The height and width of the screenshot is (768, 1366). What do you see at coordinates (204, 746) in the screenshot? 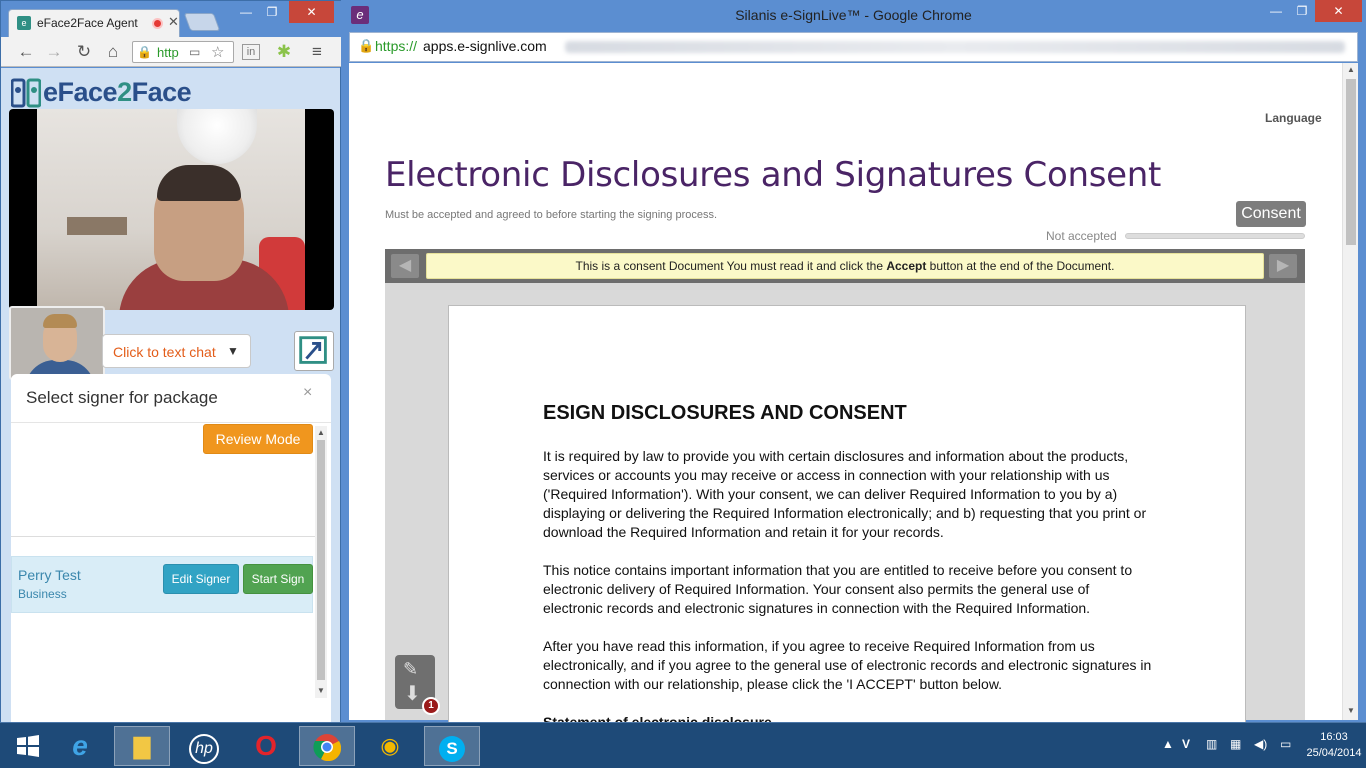
I see `hp-icon: hp` at bounding box center [204, 746].